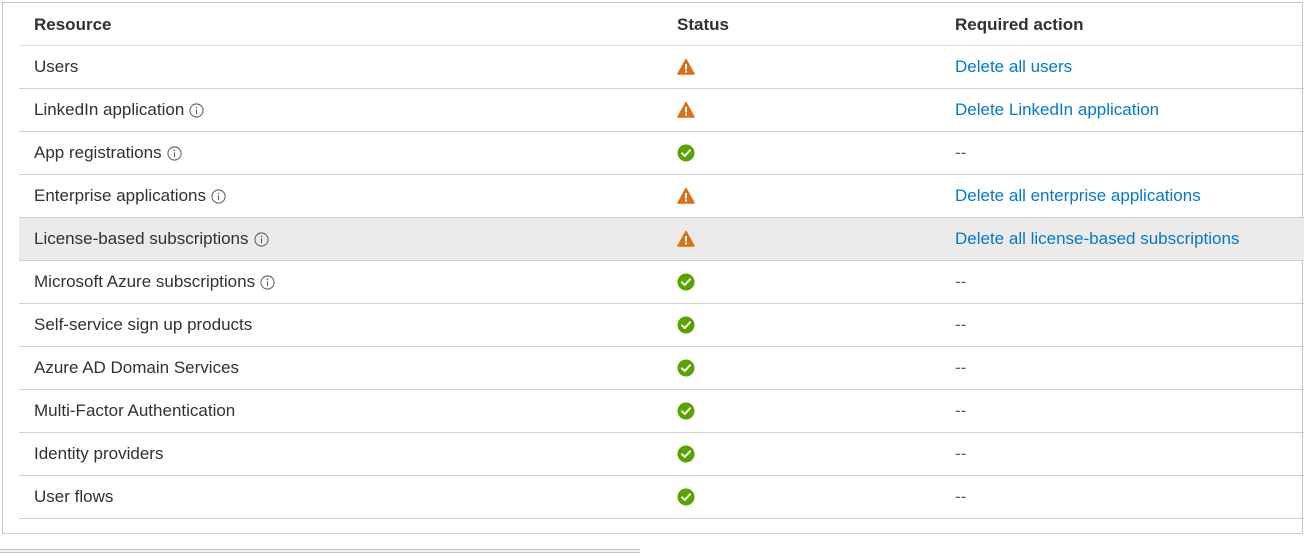 The image size is (1306, 555). What do you see at coordinates (341, 325) in the screenshot?
I see `resource-cell: Self-service sign up products` at bounding box center [341, 325].